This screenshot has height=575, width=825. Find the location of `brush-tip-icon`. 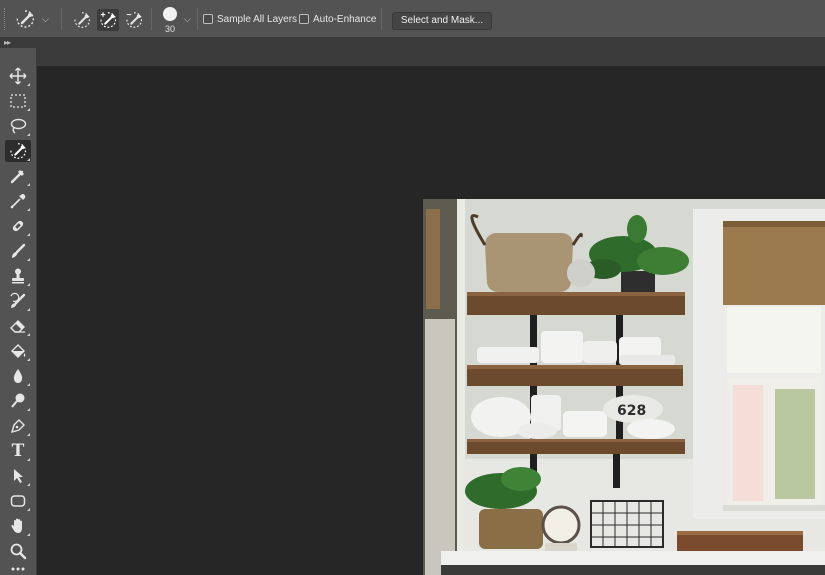

brush-tip-icon is located at coordinates (170, 14).